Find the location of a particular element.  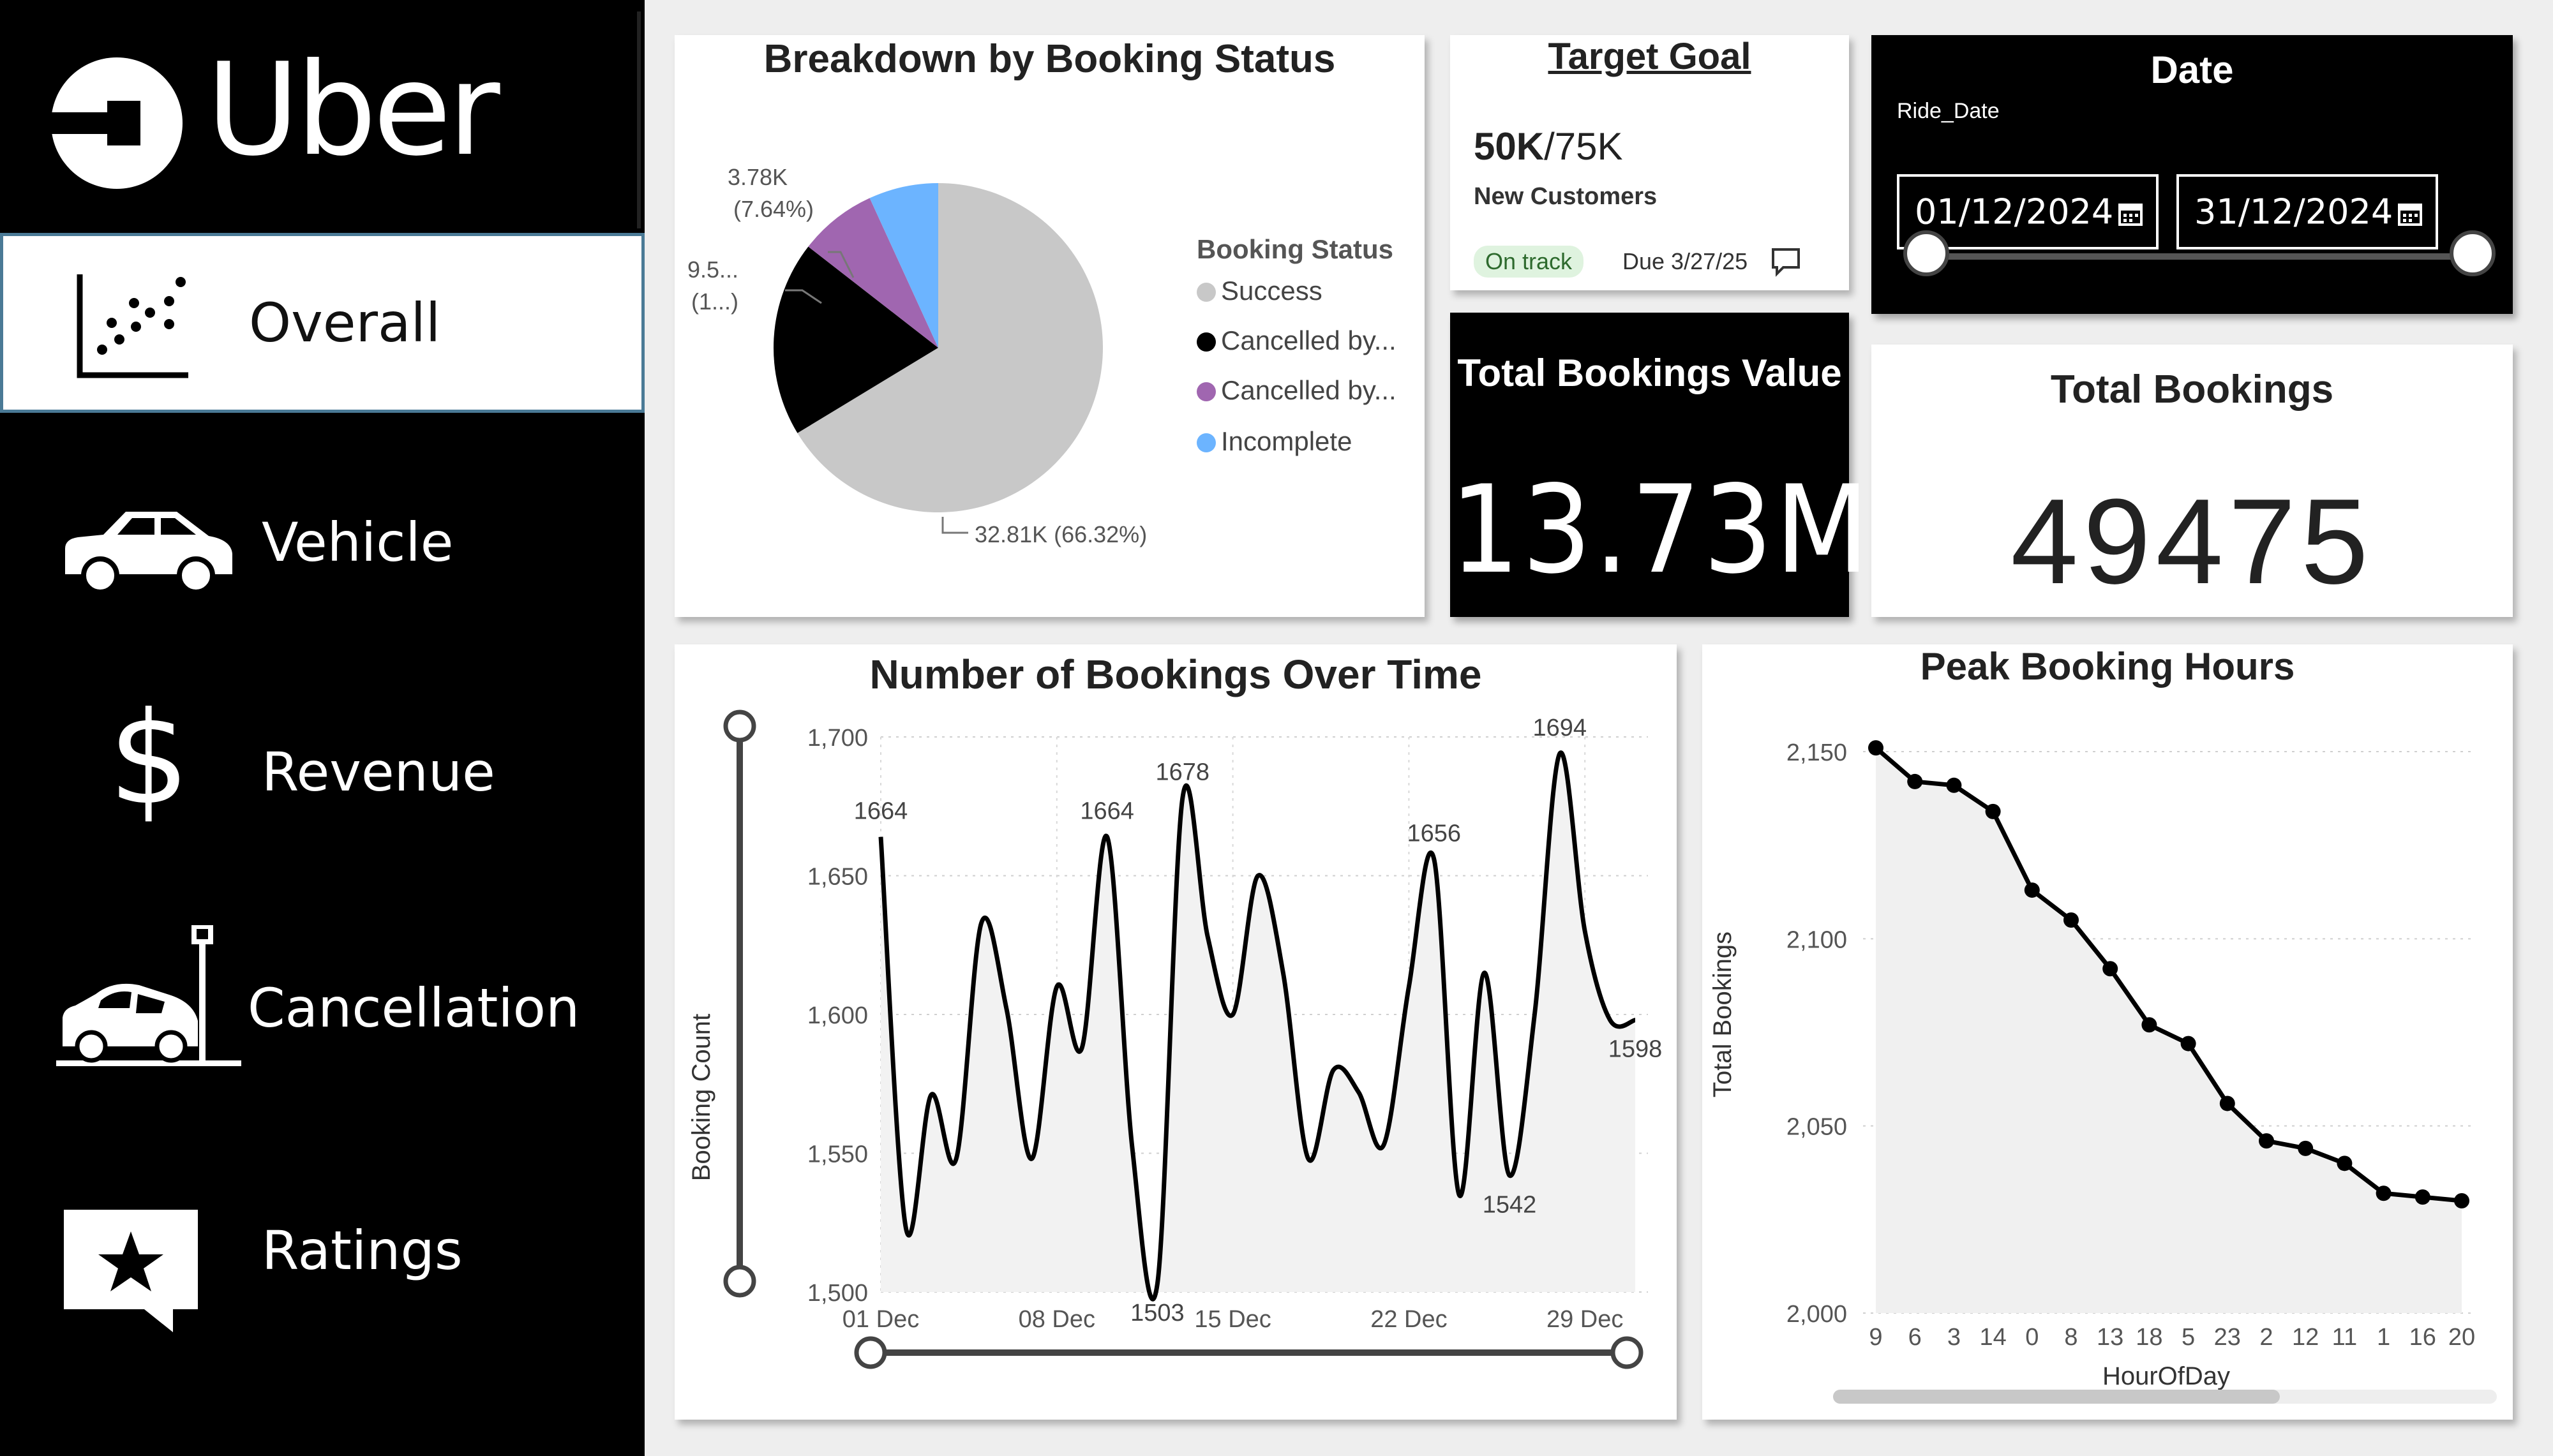

peak-x-tick-label: 8 is located at coordinates (2071, 1337).